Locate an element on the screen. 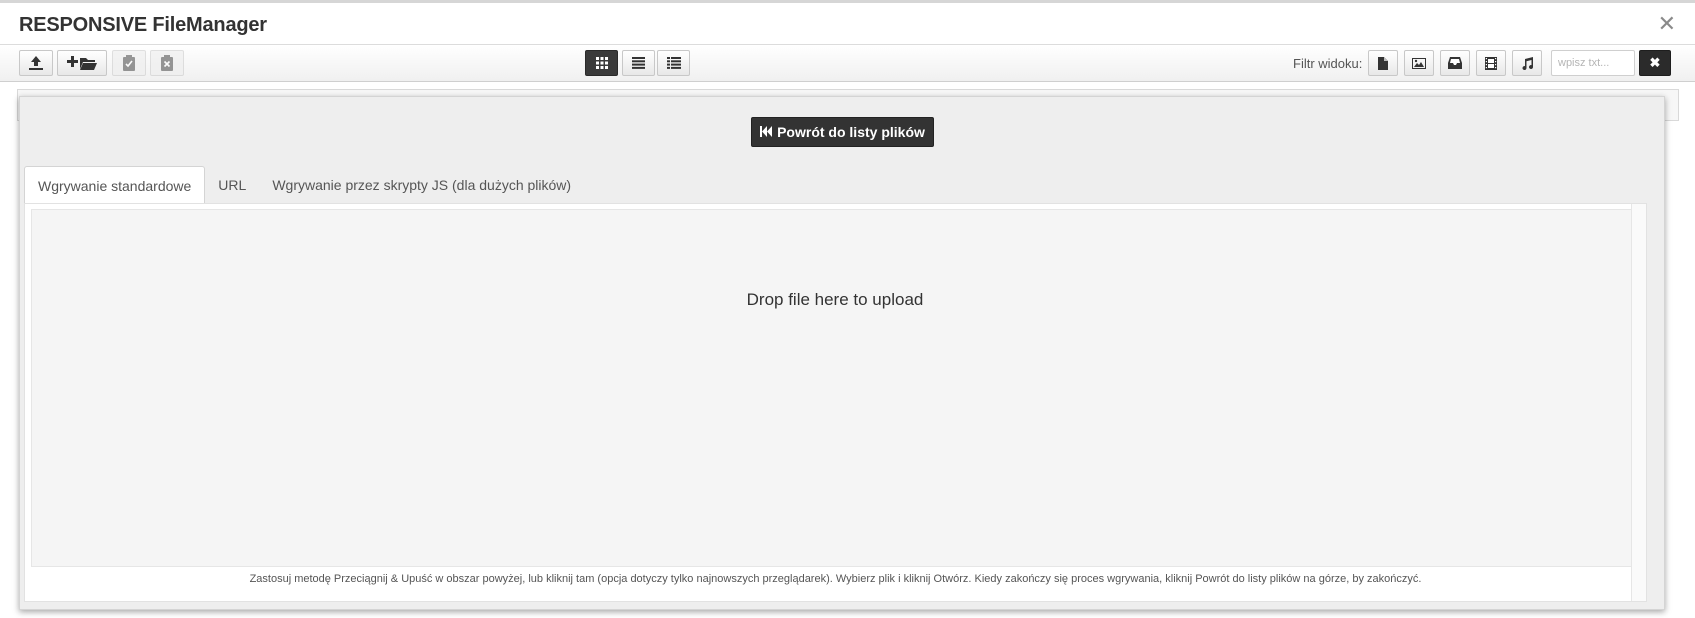 The height and width of the screenshot is (618, 1695). filter-music-button is located at coordinates (1527, 63).